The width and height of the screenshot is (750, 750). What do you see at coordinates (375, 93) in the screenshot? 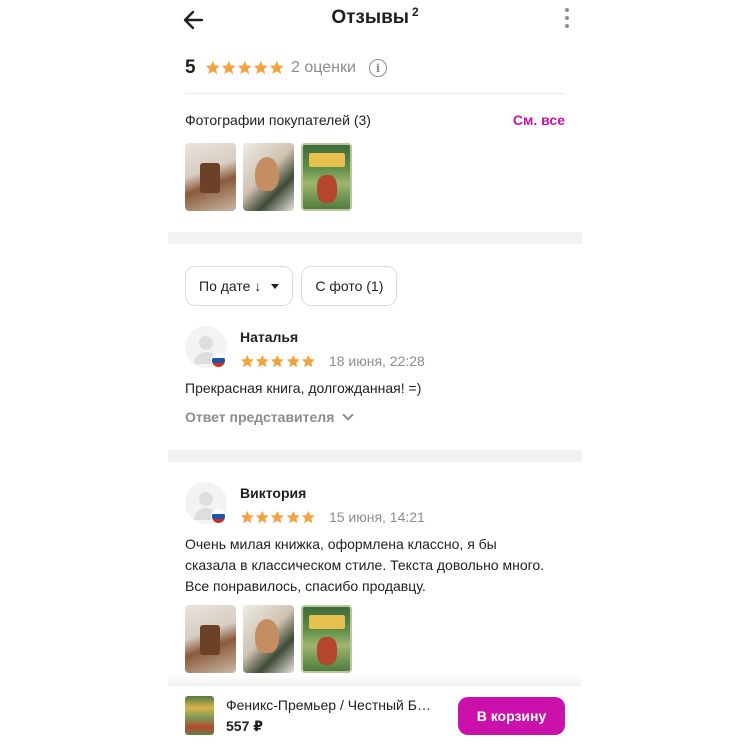
I see `divider` at bounding box center [375, 93].